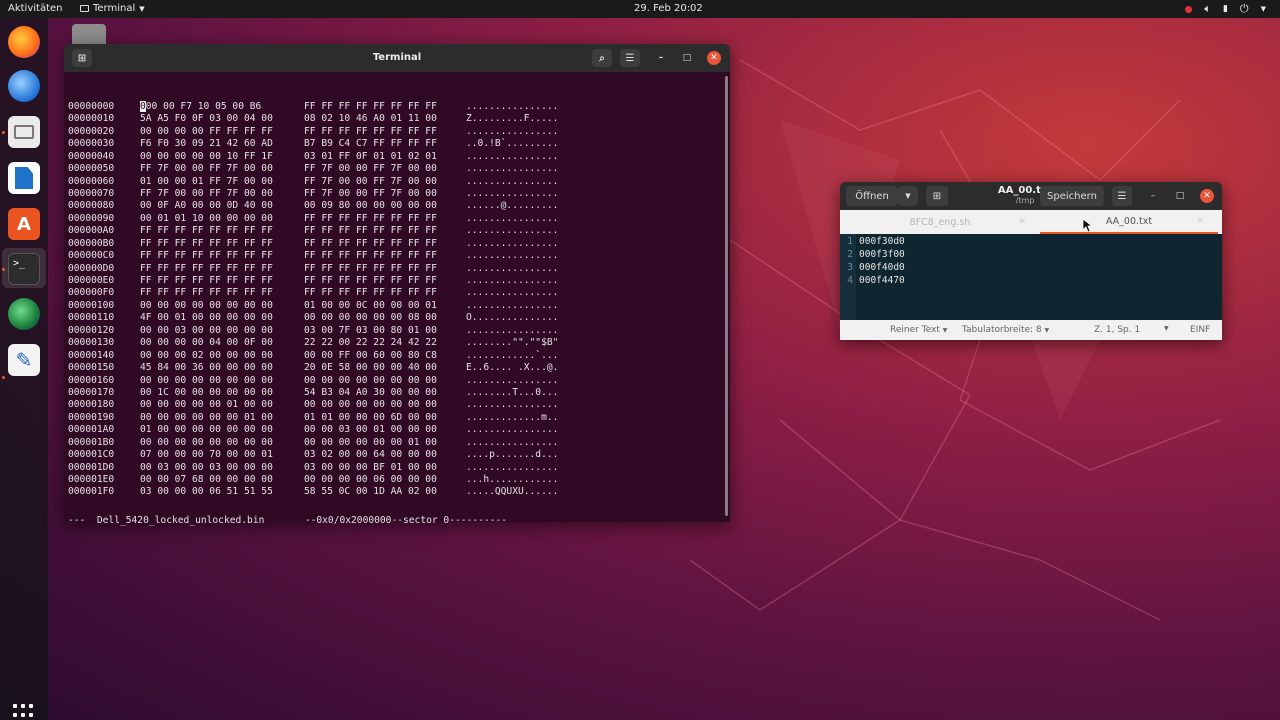  I want to click on hex-bytes-right: 00 09 80 00 00 00 00 00, so click(370, 206).